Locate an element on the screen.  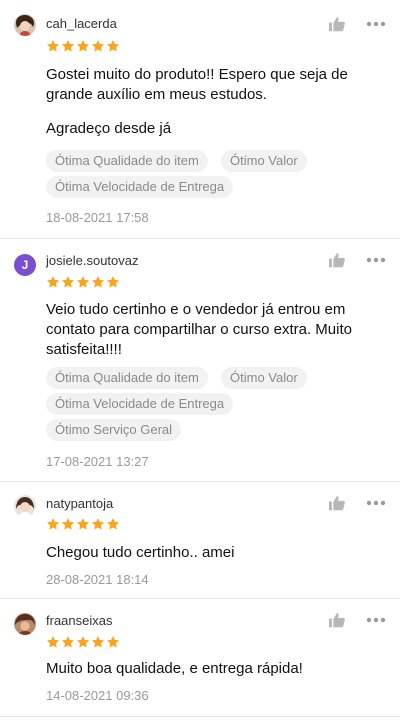
username: josiele.soutovaz is located at coordinates (92, 260).